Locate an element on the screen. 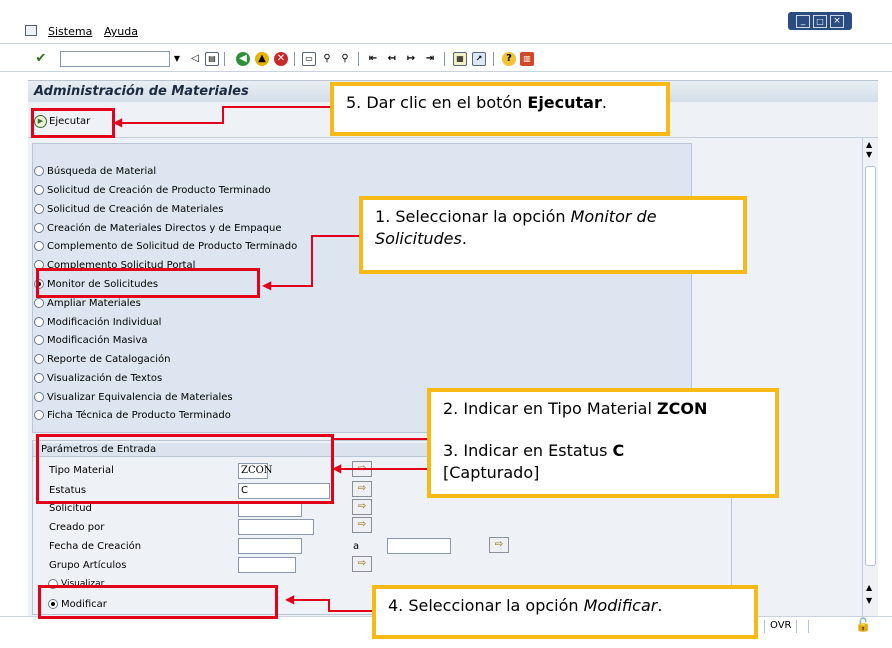 This screenshot has height=648, width=892. creado-por-field is located at coordinates (276, 527).